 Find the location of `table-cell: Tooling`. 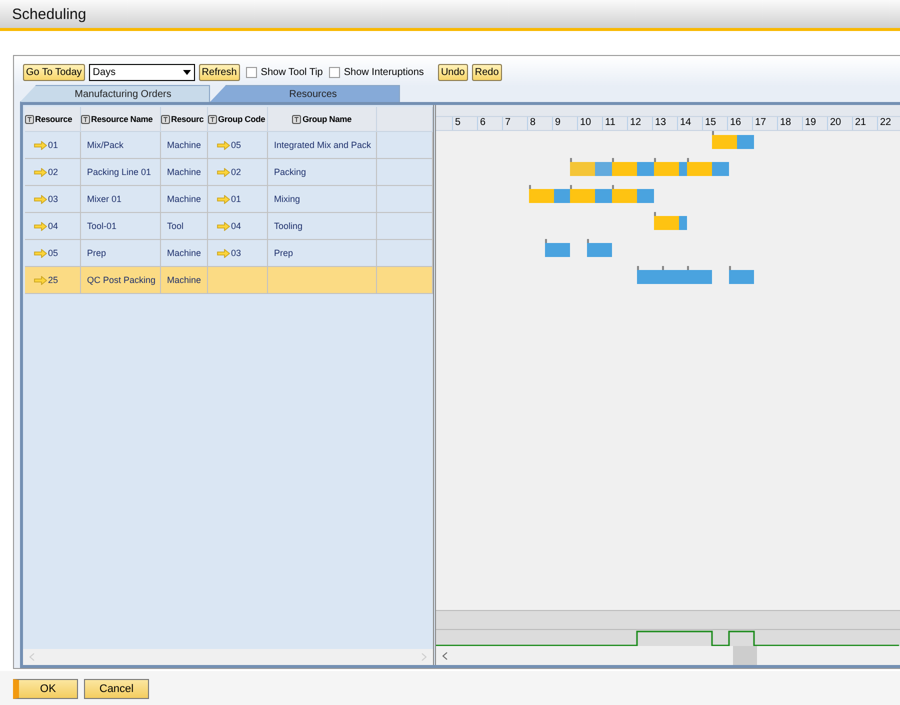

table-cell: Tooling is located at coordinates (322, 226).